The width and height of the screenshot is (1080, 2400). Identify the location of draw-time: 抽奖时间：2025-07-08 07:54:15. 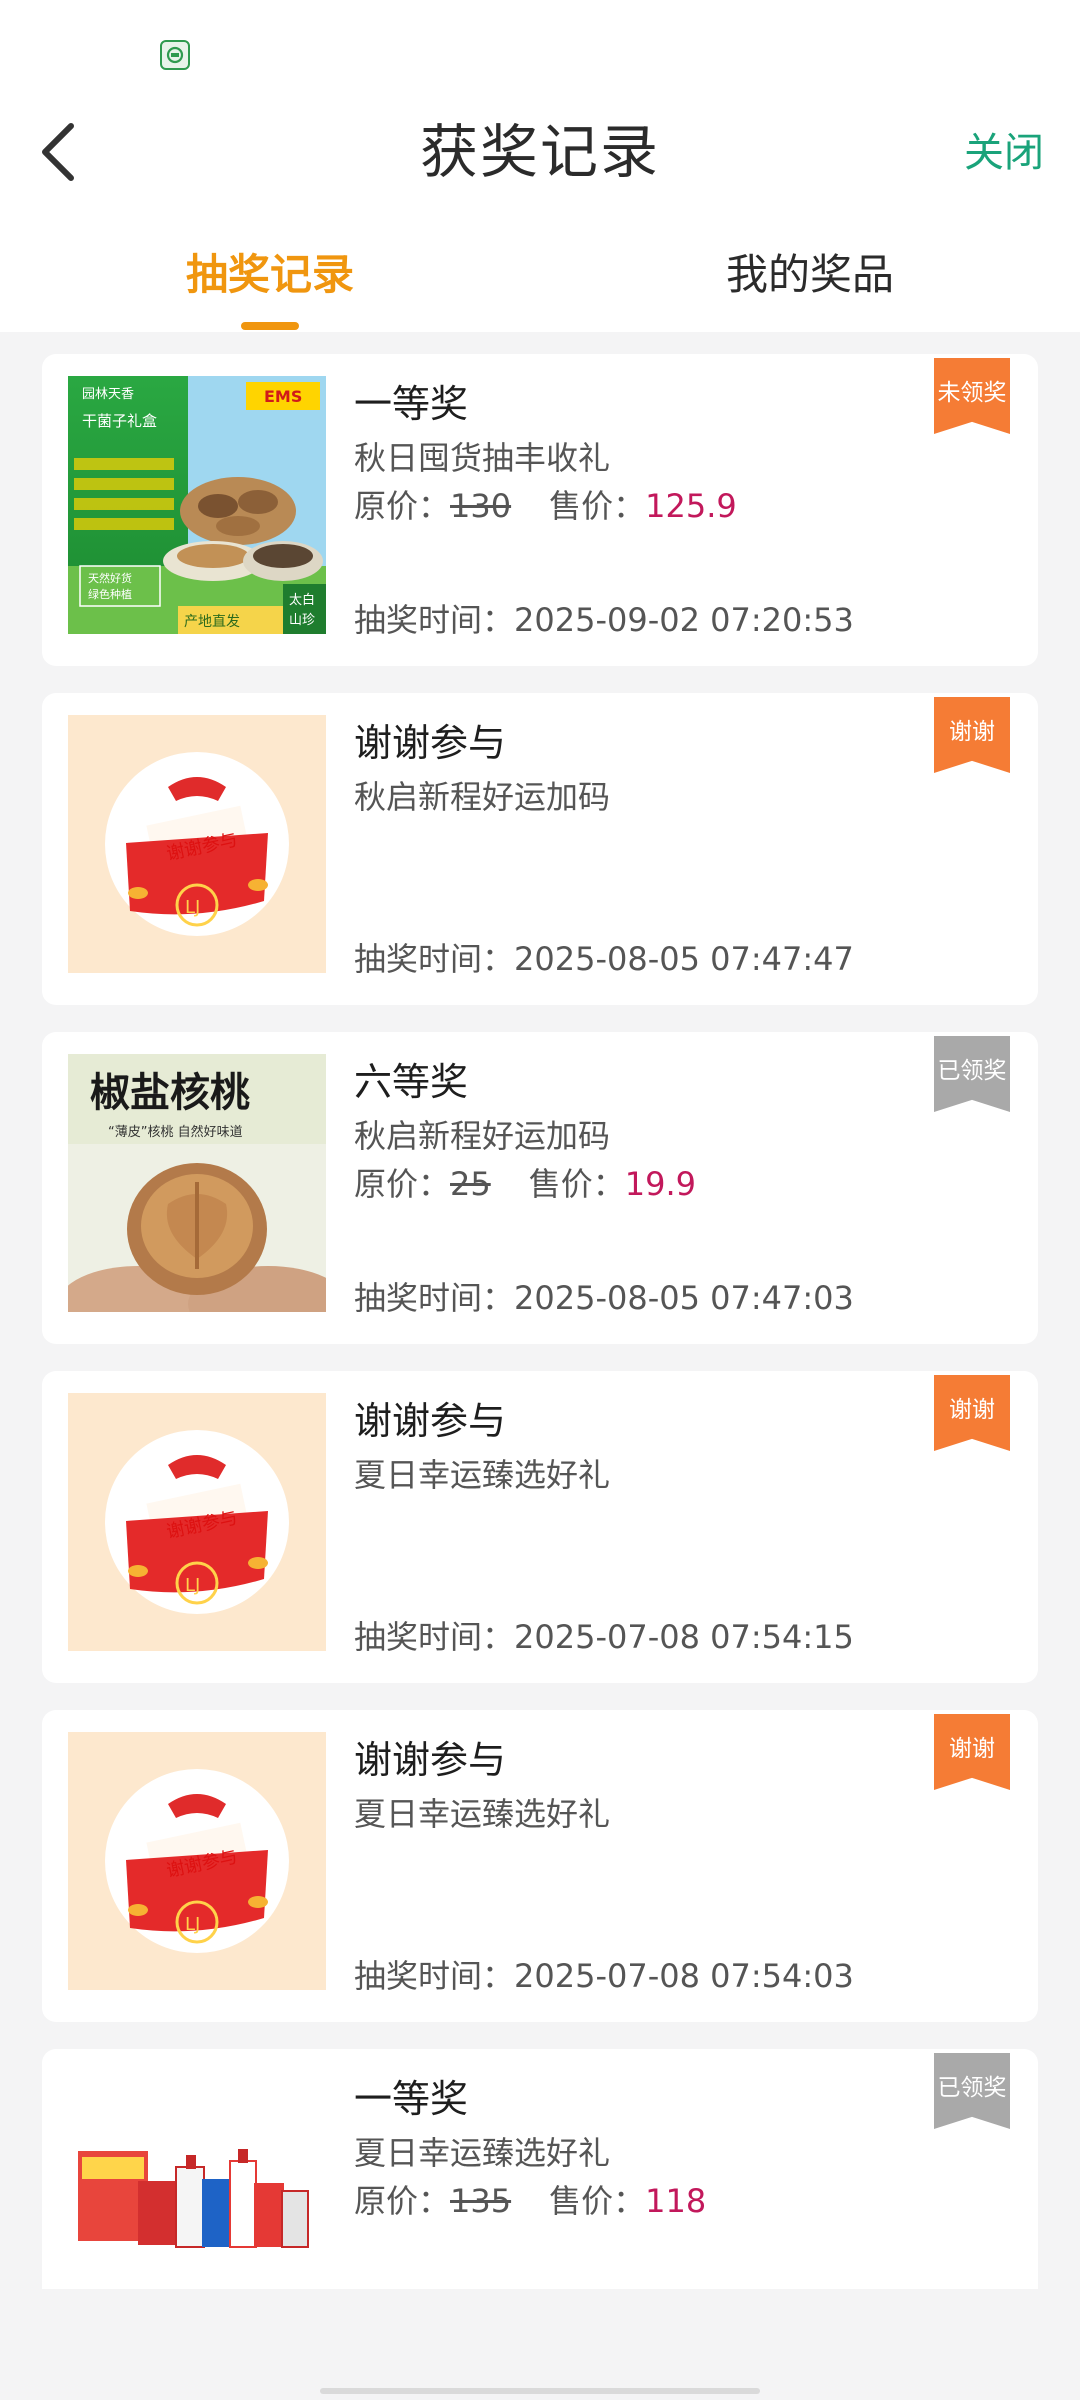
(604, 1637).